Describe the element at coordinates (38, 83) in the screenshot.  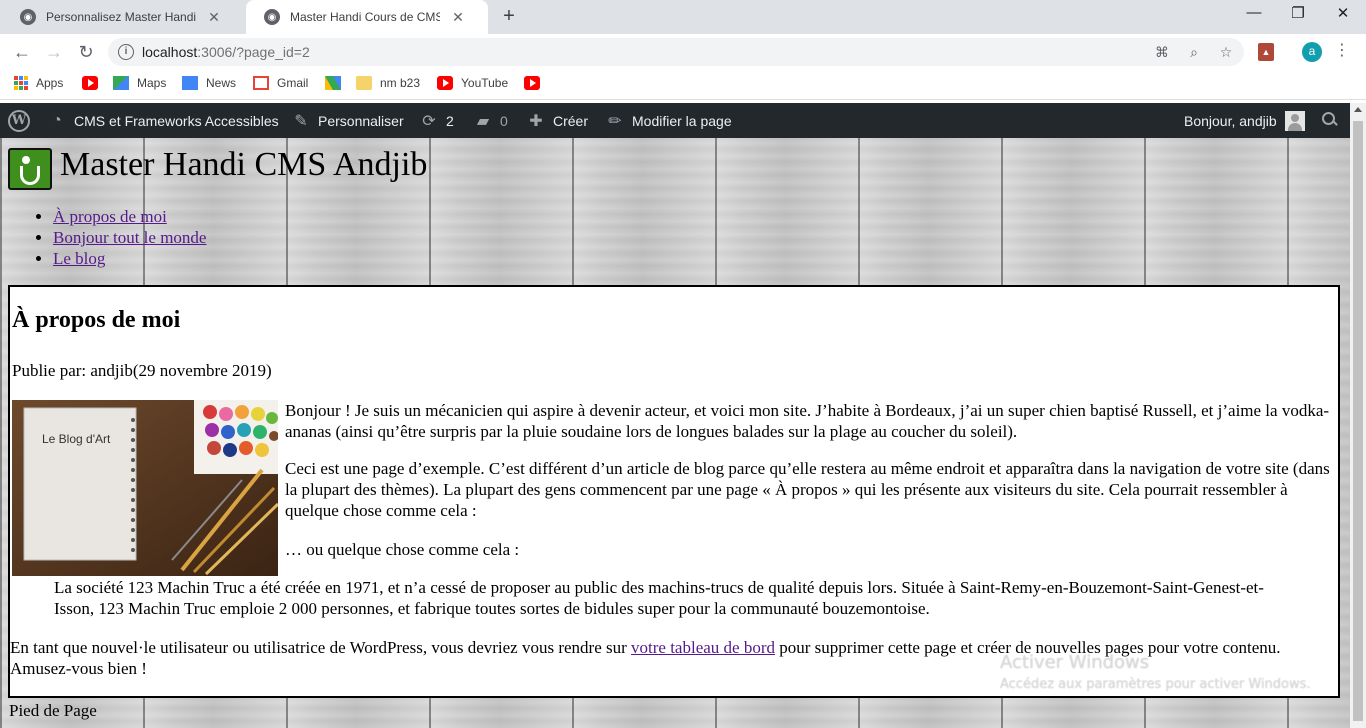
I see `bookmark-apps: Apps` at that location.